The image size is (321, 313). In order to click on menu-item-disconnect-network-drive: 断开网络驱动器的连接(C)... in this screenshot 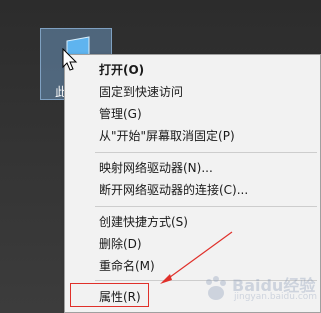, I will do `click(192, 190)`.